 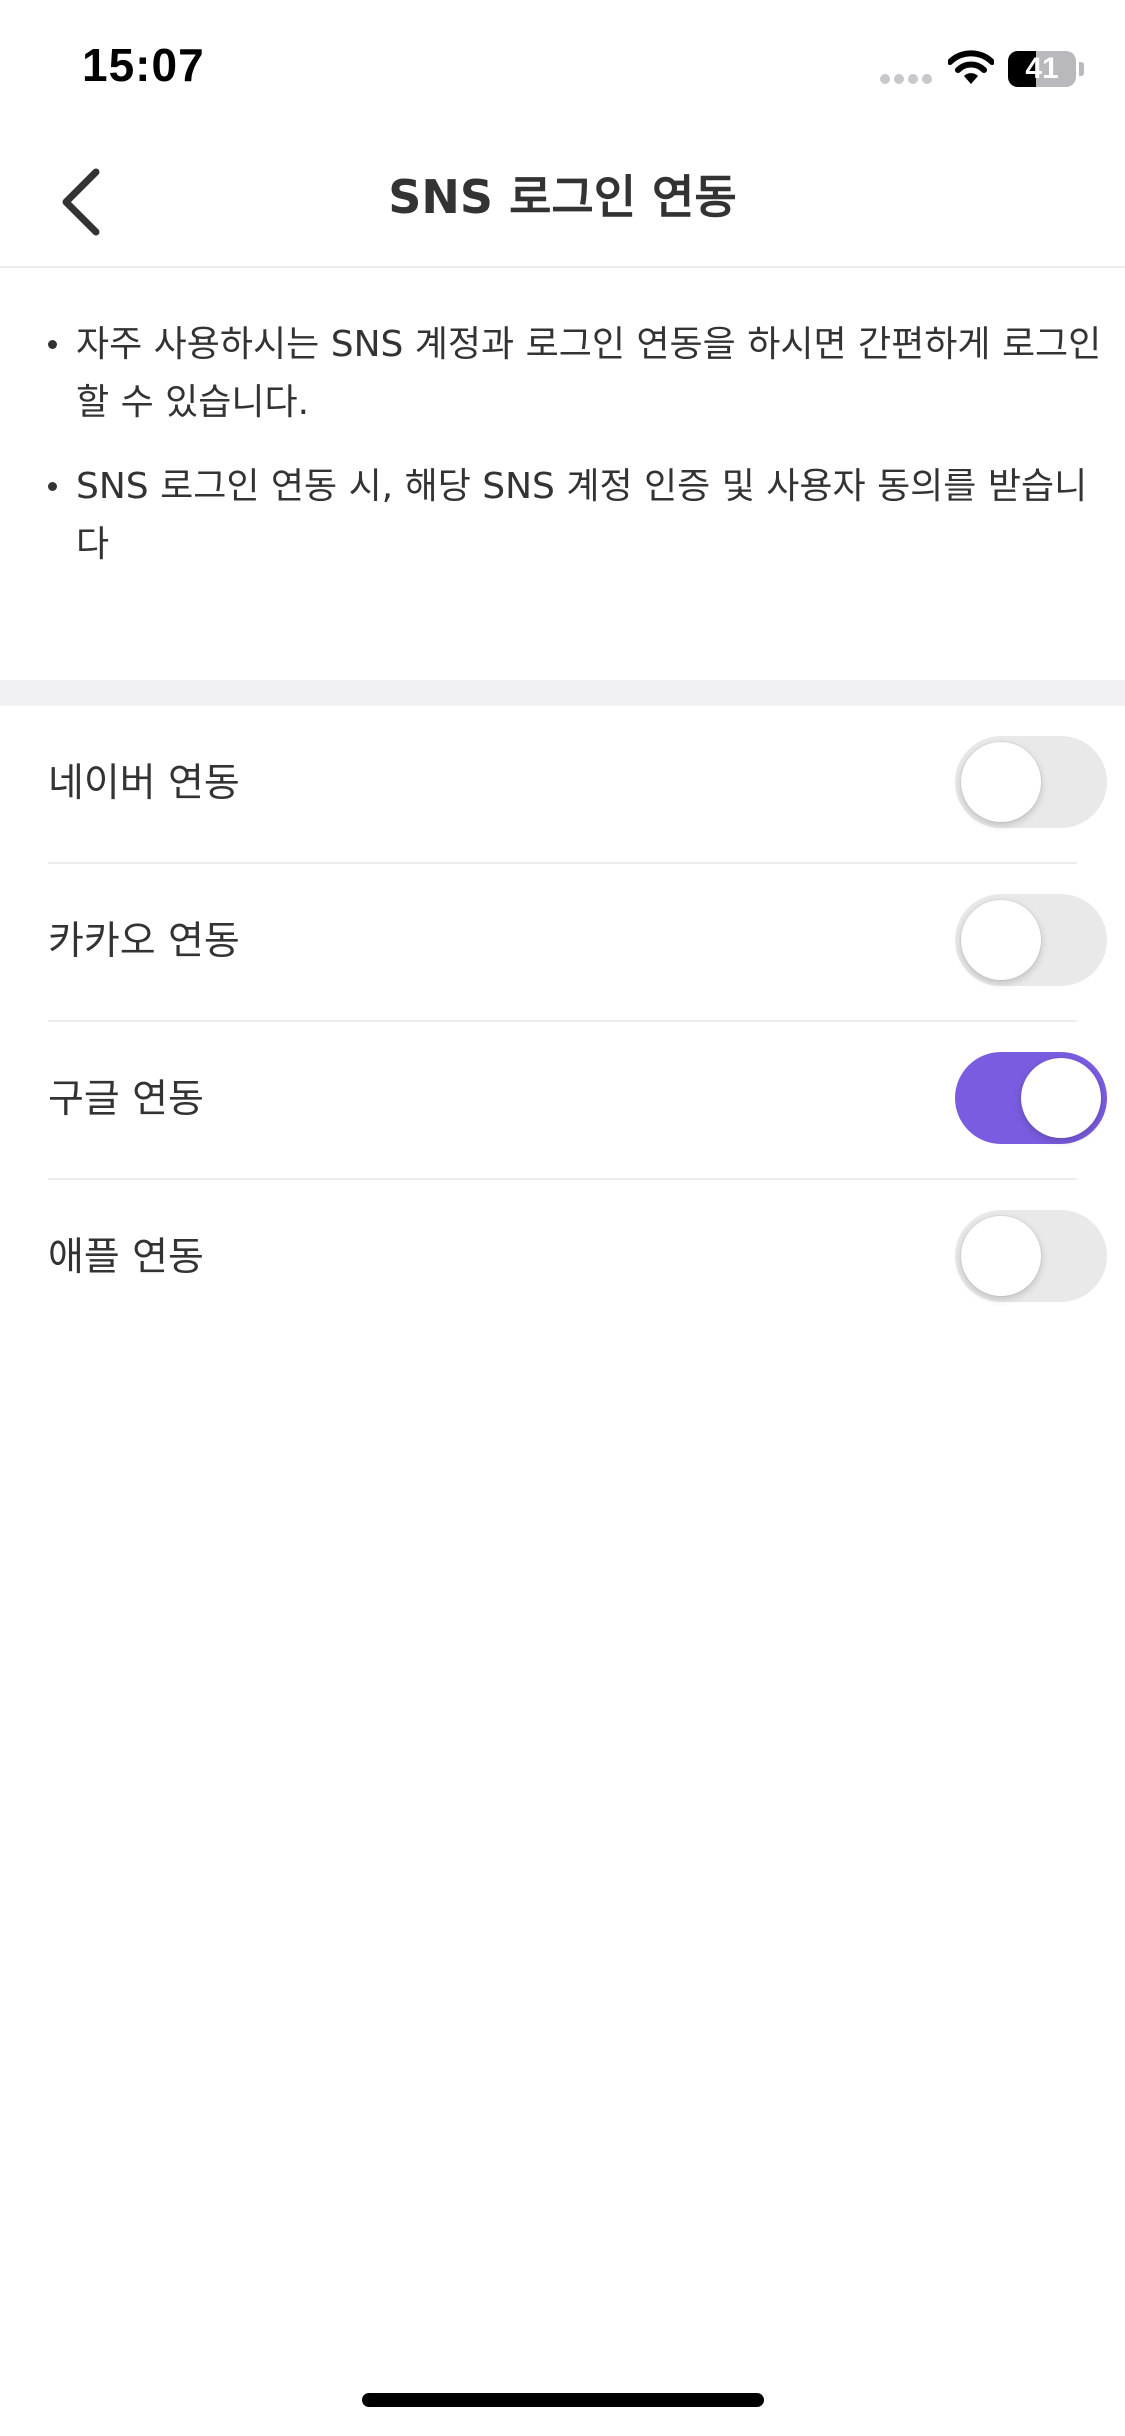 I want to click on status-bar: 15:07 41, so click(x=562, y=66).